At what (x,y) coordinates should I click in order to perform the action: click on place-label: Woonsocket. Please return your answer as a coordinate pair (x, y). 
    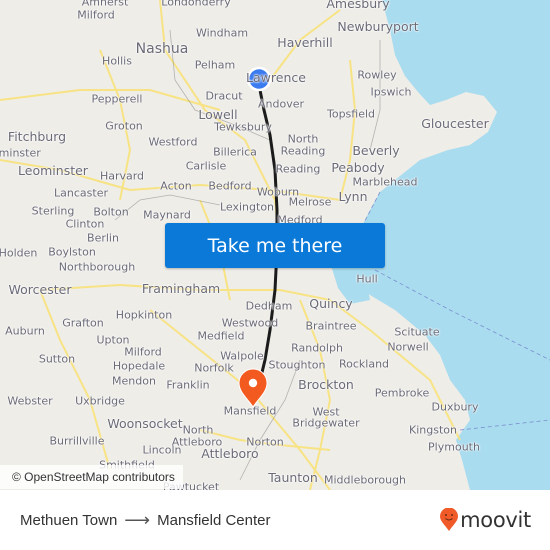
    Looking at the image, I should click on (145, 423).